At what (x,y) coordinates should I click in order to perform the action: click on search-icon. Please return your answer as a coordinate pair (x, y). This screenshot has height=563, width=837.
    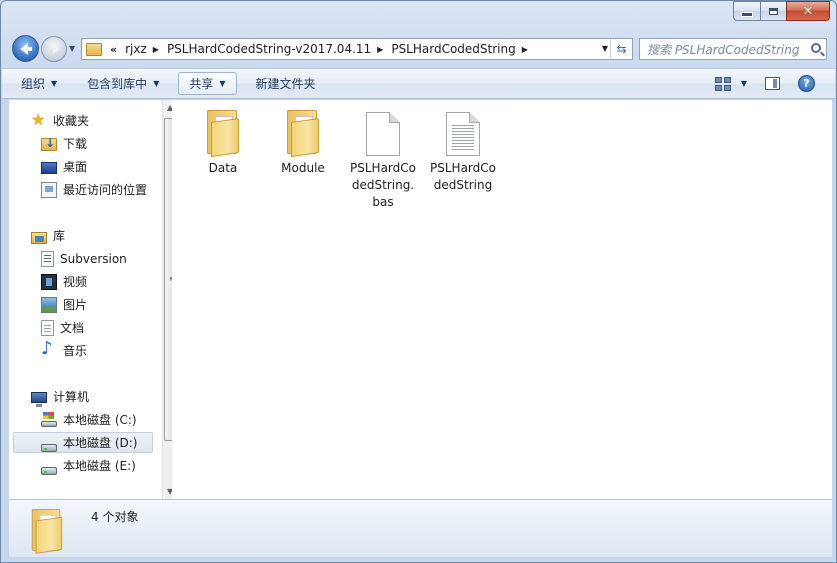
    Looking at the image, I should click on (816, 48).